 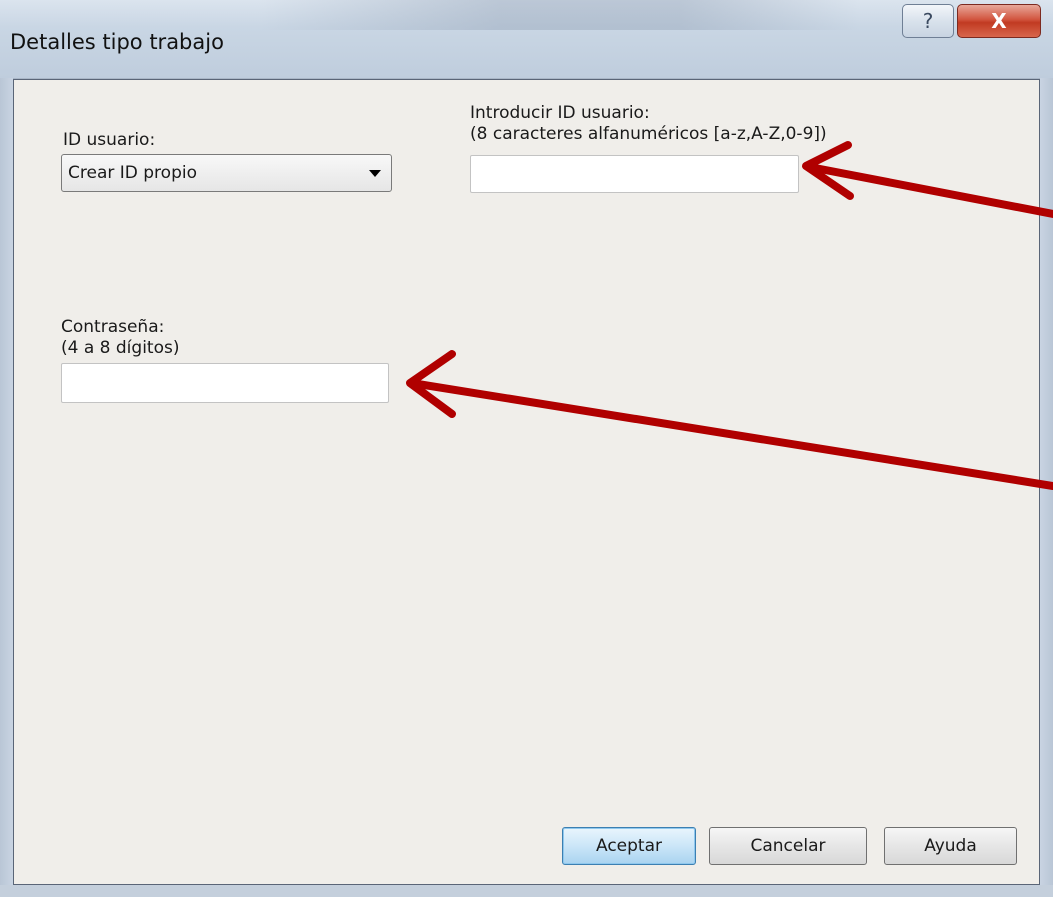 I want to click on window-frame-left, so click(x=6, y=487).